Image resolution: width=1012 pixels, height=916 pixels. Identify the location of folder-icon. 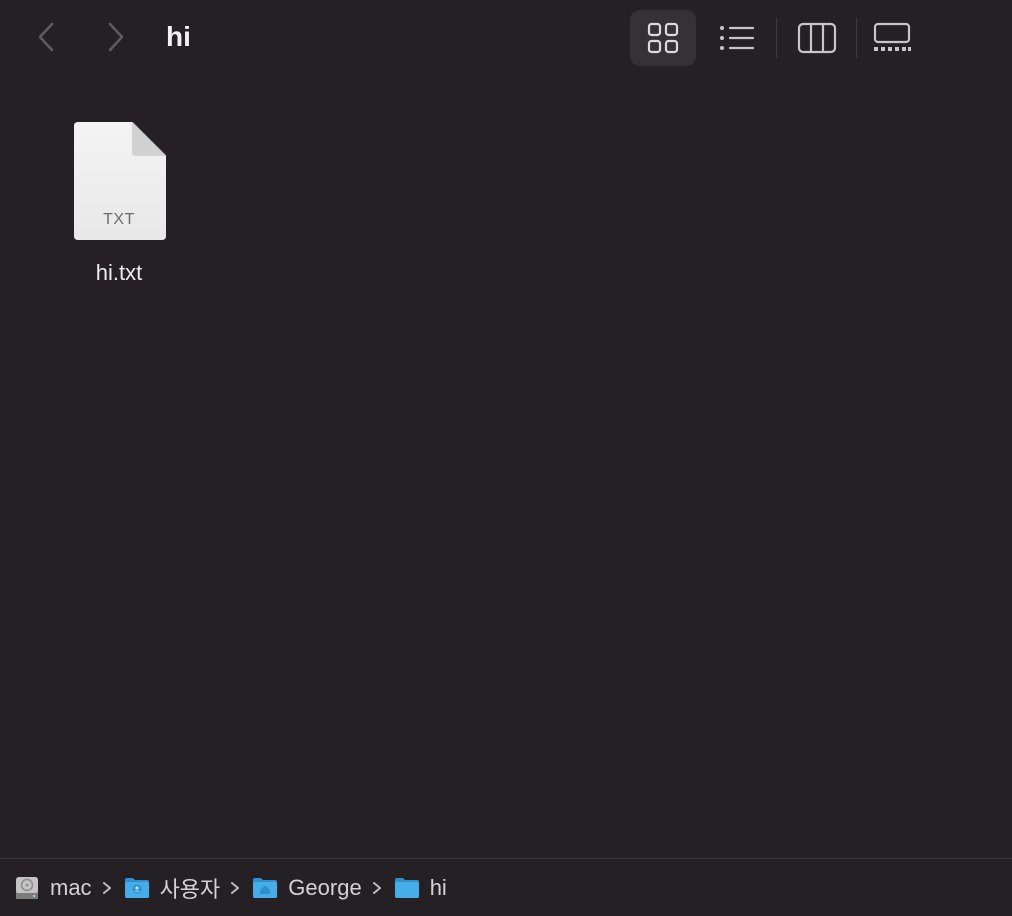
(407, 888).